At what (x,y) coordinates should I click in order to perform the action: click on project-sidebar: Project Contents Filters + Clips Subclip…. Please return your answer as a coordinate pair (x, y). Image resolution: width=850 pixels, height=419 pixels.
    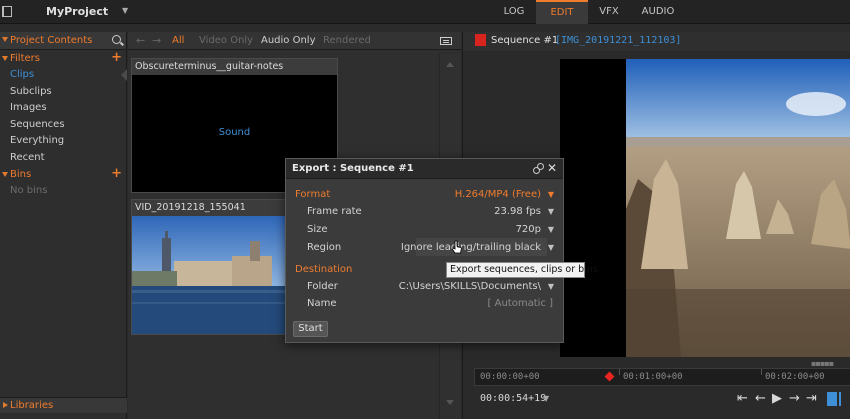
    Looking at the image, I should click on (63, 225).